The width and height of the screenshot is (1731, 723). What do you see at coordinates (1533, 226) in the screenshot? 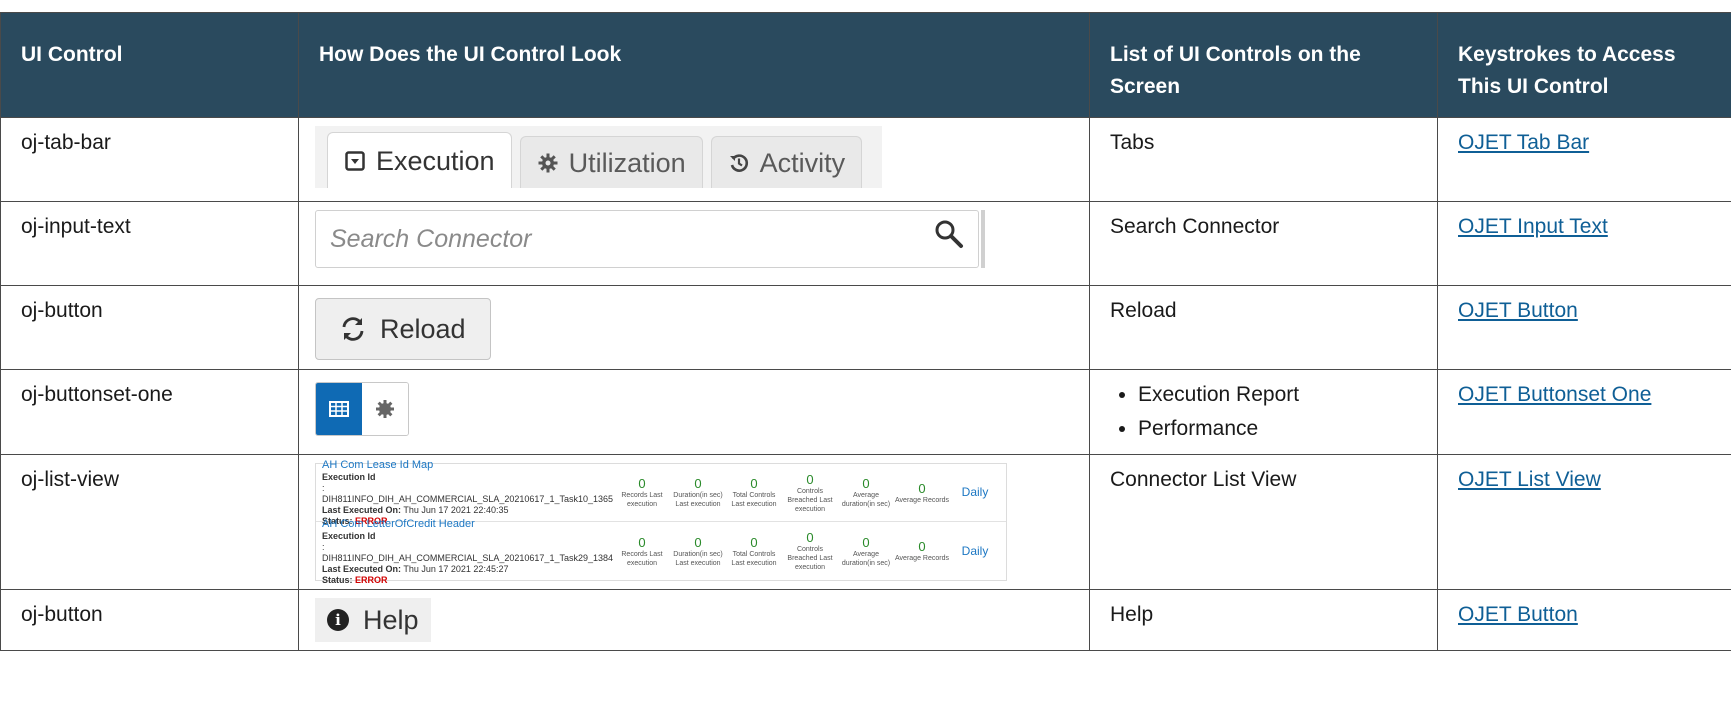
I see `keystrokes-link: OJET Input Text` at bounding box center [1533, 226].